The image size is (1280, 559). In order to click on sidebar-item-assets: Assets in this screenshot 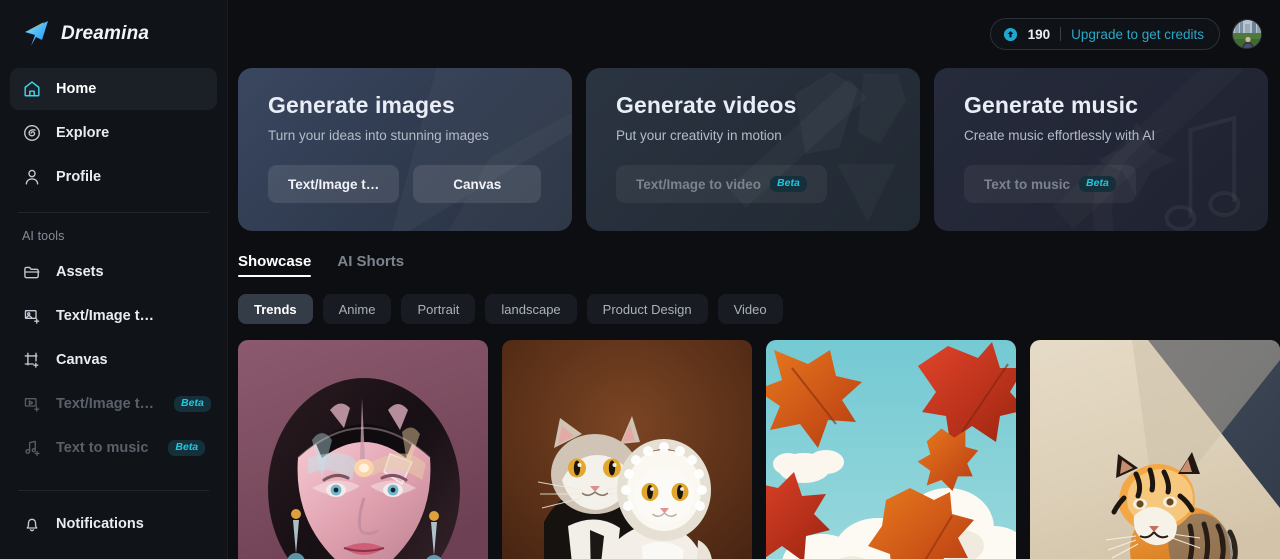, I will do `click(113, 272)`.